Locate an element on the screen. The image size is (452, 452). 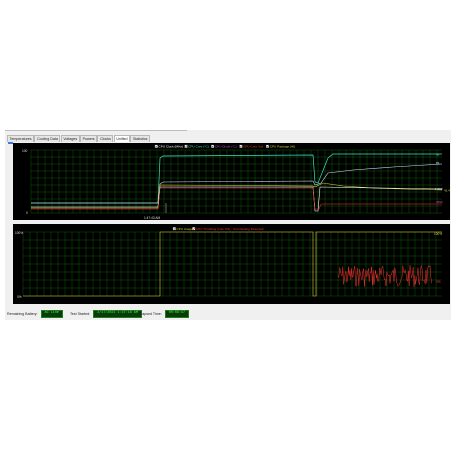
series-value-label: 89 is located at coordinates (438, 163).